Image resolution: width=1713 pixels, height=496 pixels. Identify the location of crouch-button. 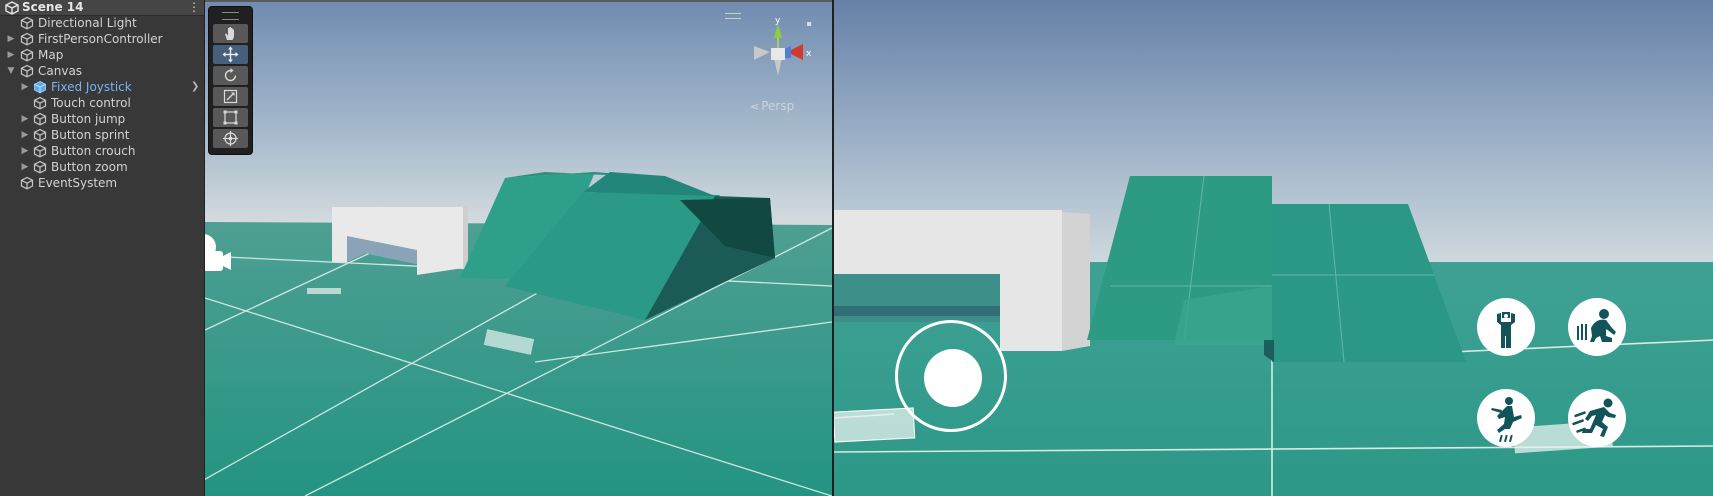
(1597, 327).